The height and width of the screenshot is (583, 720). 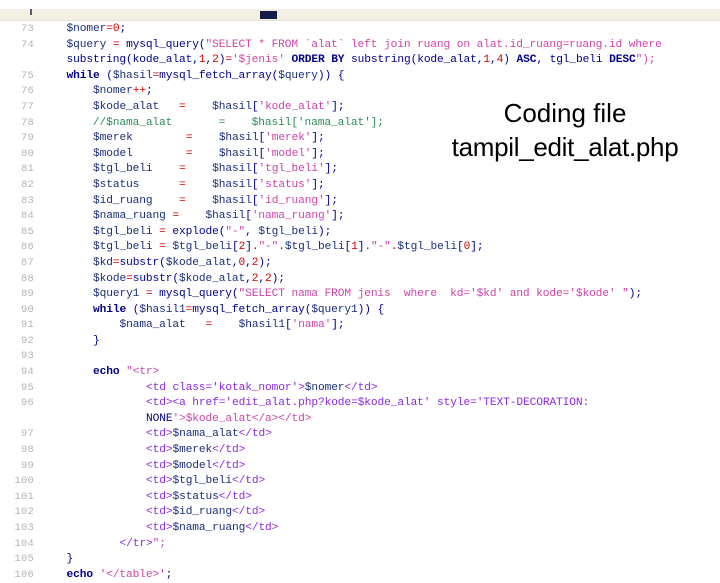 What do you see at coordinates (27, 91) in the screenshot?
I see `line-number: 76` at bounding box center [27, 91].